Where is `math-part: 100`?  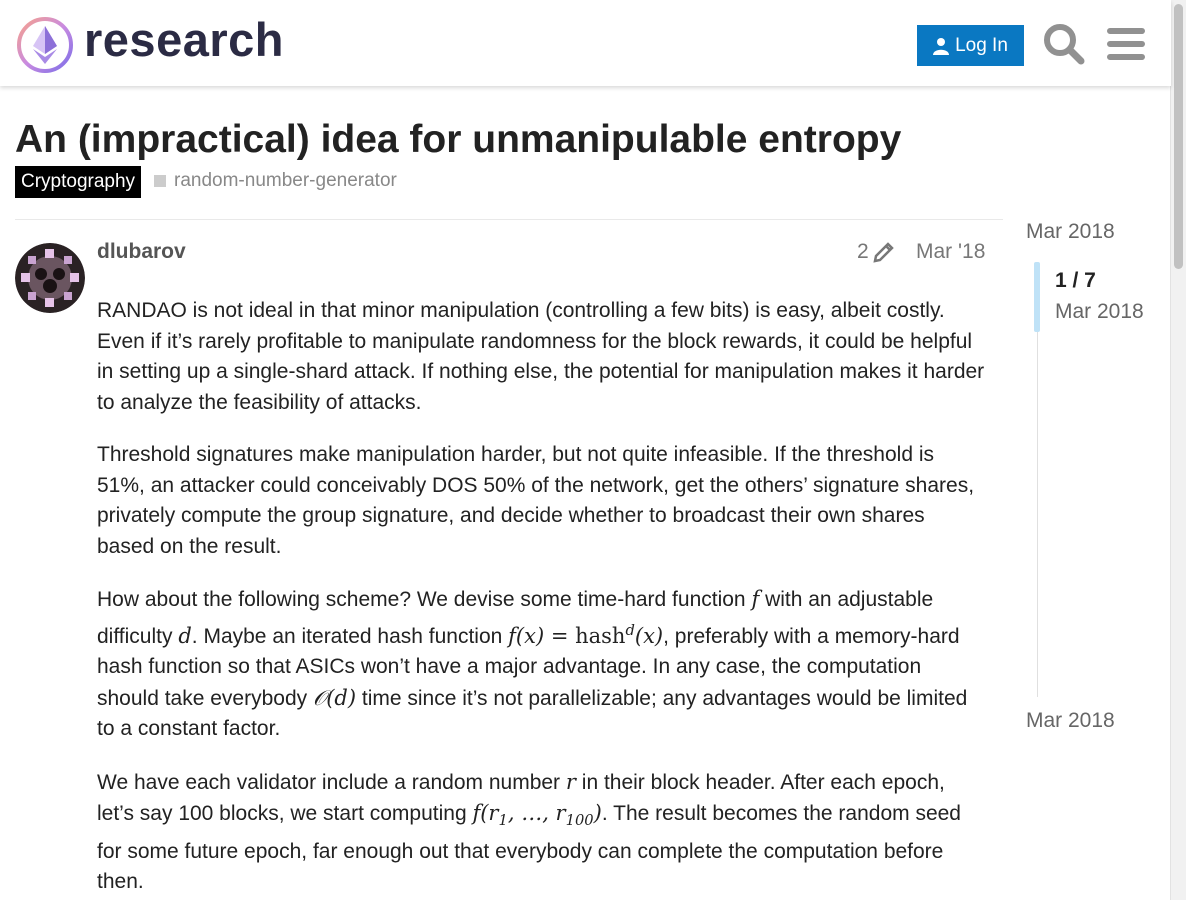
math-part: 100 is located at coordinates (579, 821).